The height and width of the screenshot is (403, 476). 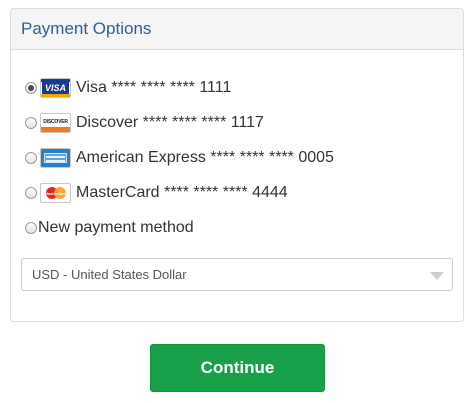 What do you see at coordinates (86, 28) in the screenshot?
I see `panel-title: Payment Options` at bounding box center [86, 28].